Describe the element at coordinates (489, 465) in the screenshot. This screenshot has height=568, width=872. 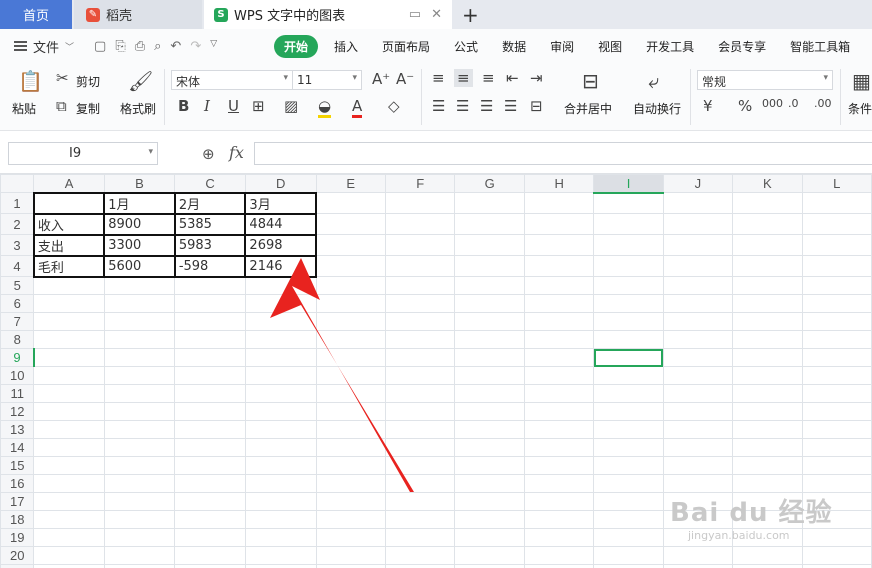
I see `cell-g15` at that location.